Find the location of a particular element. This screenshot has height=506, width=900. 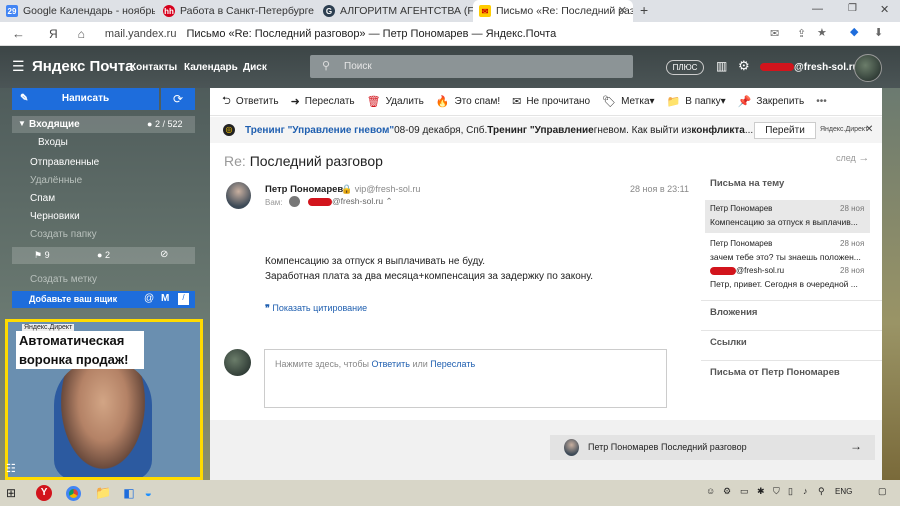

settings-tray-icon: ⚙ is located at coordinates (727, 491).